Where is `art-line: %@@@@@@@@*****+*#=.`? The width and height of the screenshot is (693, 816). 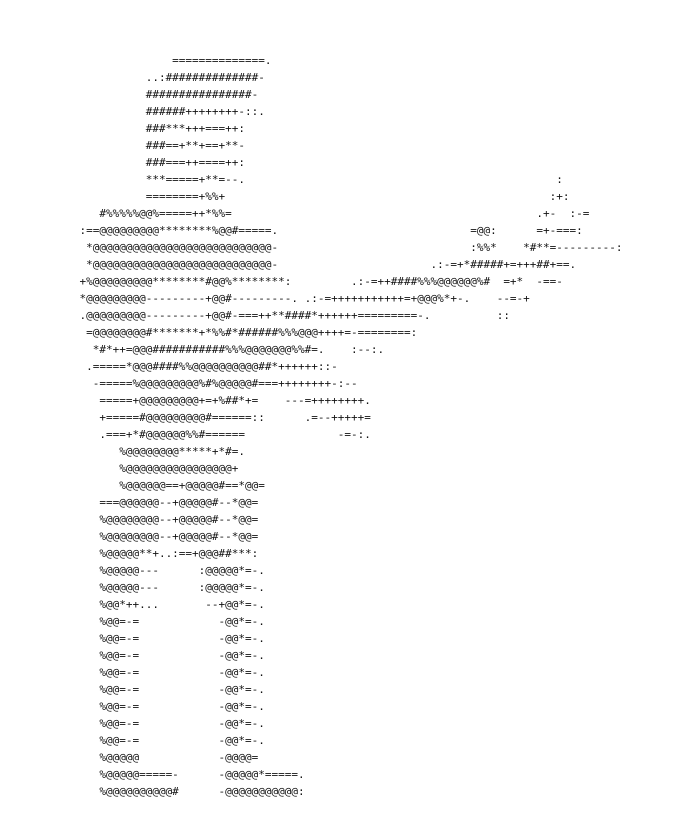
art-line: %@@@@@@@@*****+*#=. is located at coordinates (123, 451).